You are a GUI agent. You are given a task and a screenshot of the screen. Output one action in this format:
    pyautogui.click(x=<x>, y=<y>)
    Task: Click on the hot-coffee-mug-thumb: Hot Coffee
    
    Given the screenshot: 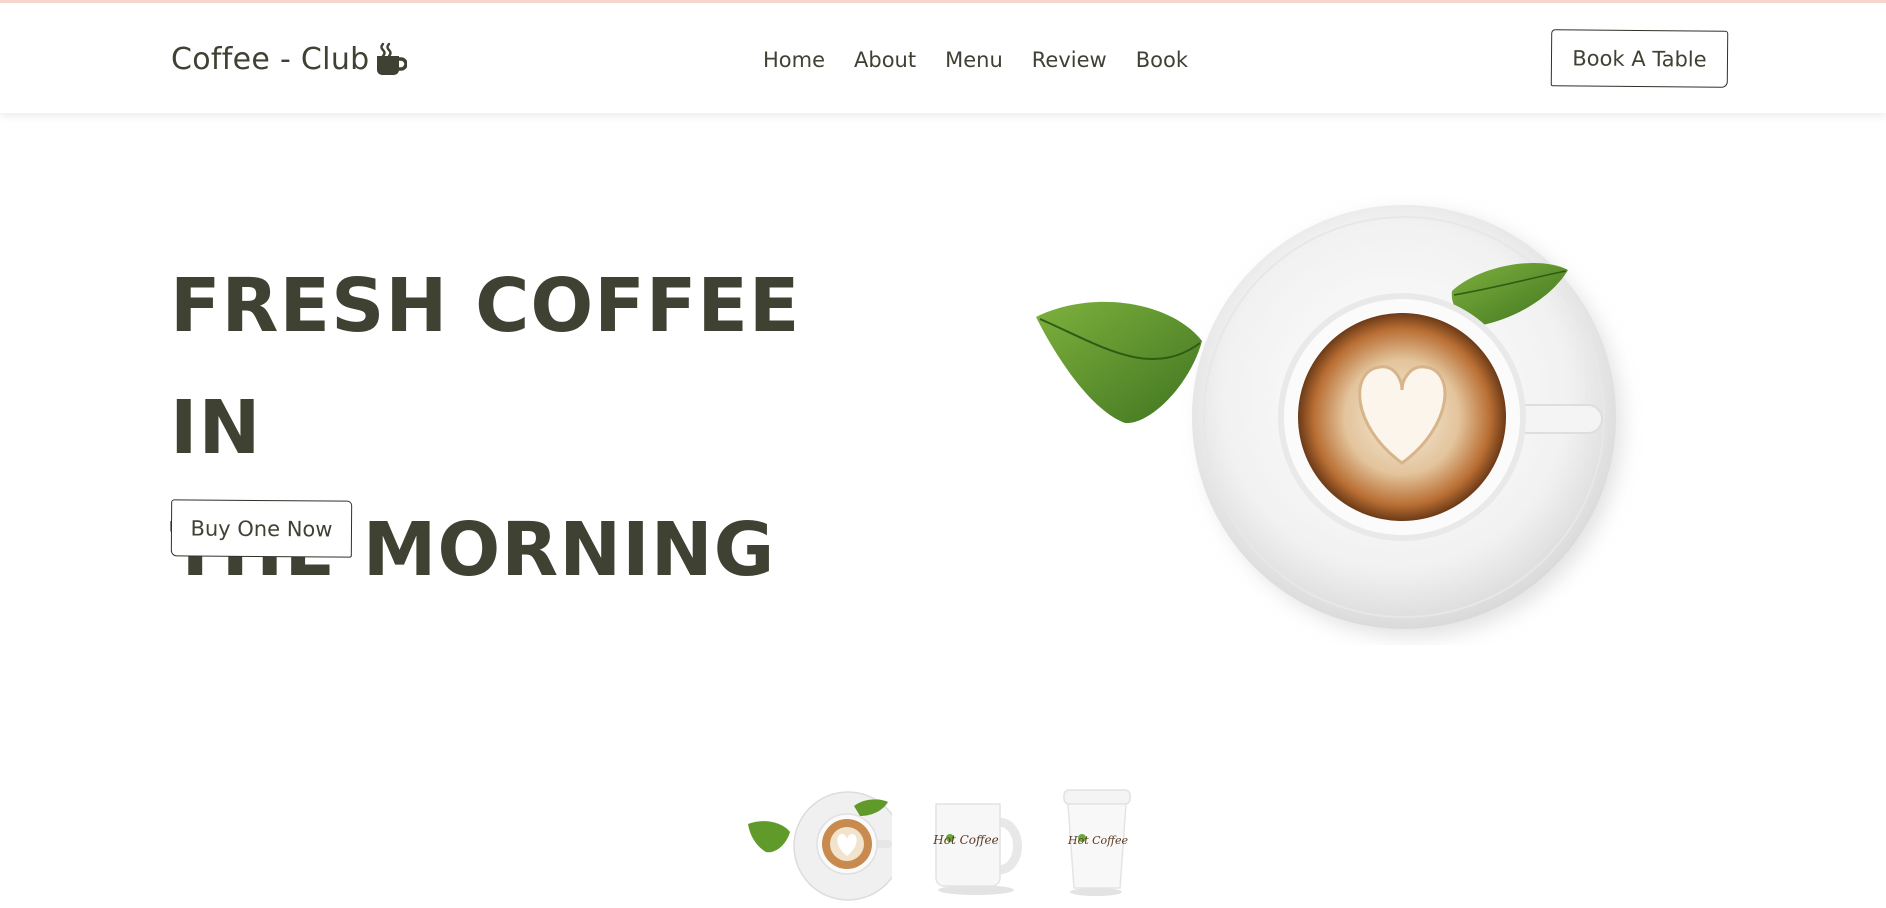 What is the action you would take?
    pyautogui.click(x=979, y=844)
    